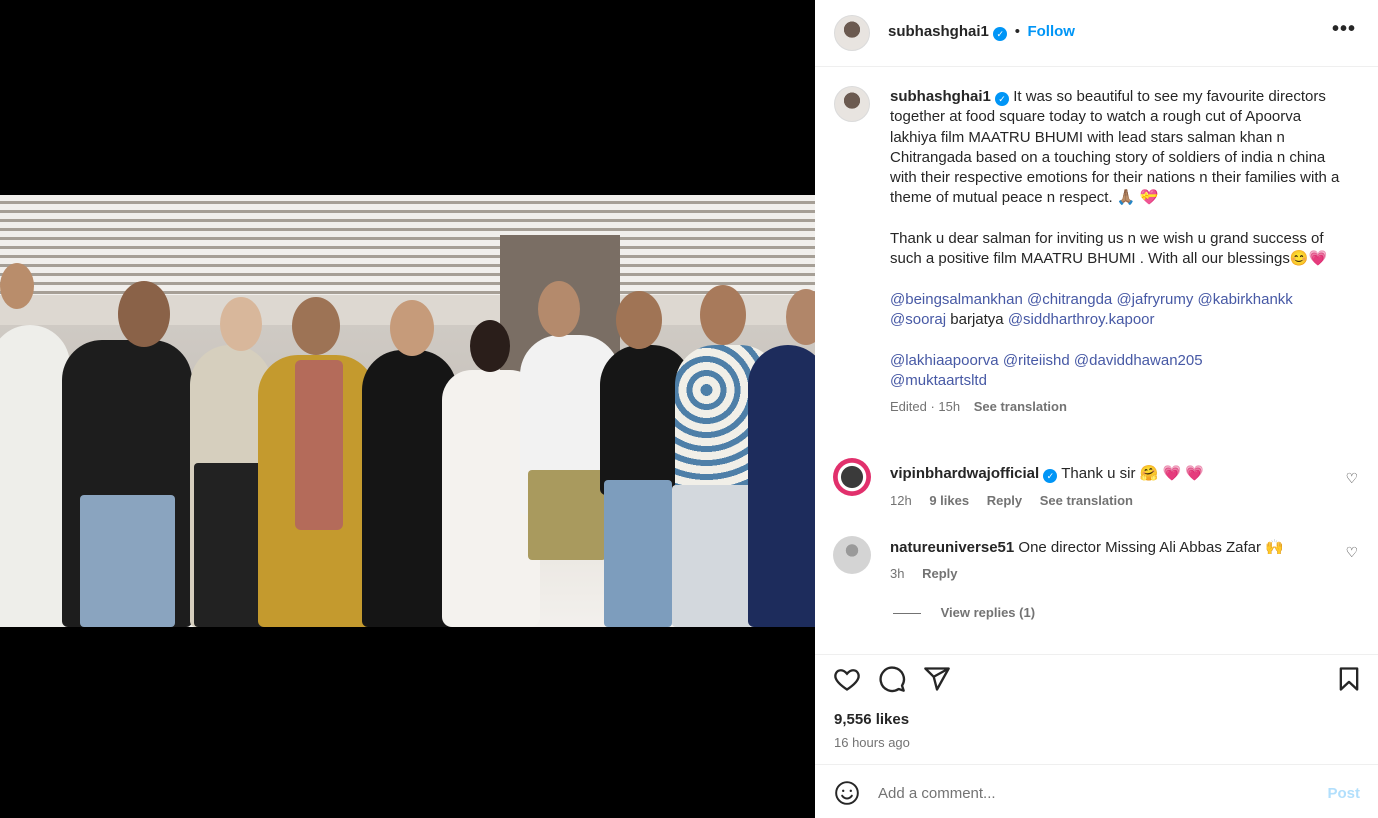 The height and width of the screenshot is (818, 1378). What do you see at coordinates (1051, 31) in the screenshot?
I see `follow-button: Follow` at bounding box center [1051, 31].